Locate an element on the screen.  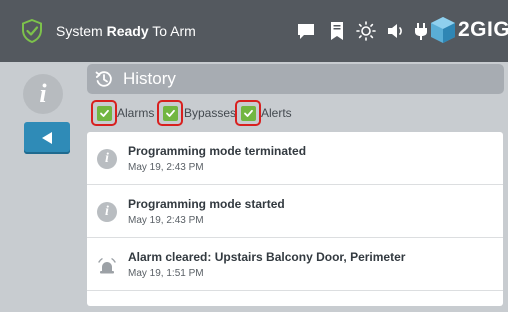
filter-alerts: Alerts is located at coordinates (265, 113).